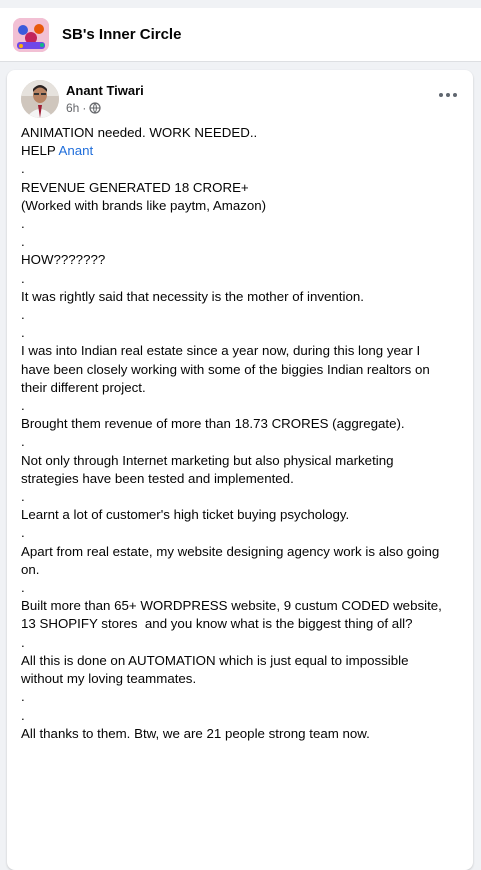  I want to click on post-line: ANIMATION needed. WORK NEEDED.., so click(139, 132).